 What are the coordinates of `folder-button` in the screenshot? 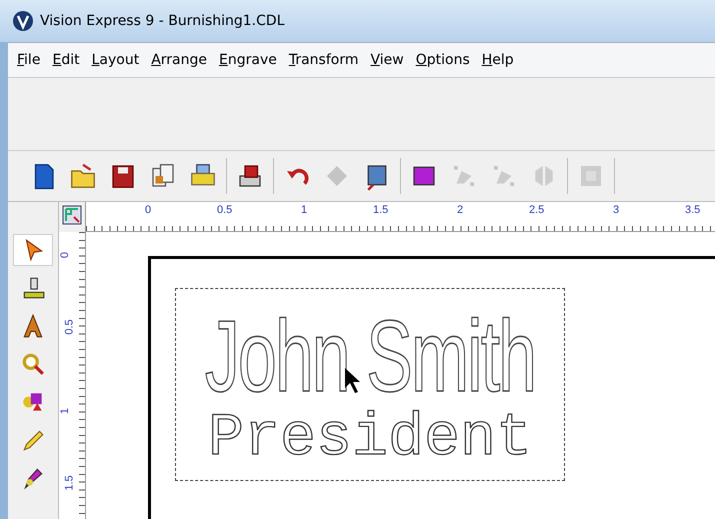 It's located at (83, 176).